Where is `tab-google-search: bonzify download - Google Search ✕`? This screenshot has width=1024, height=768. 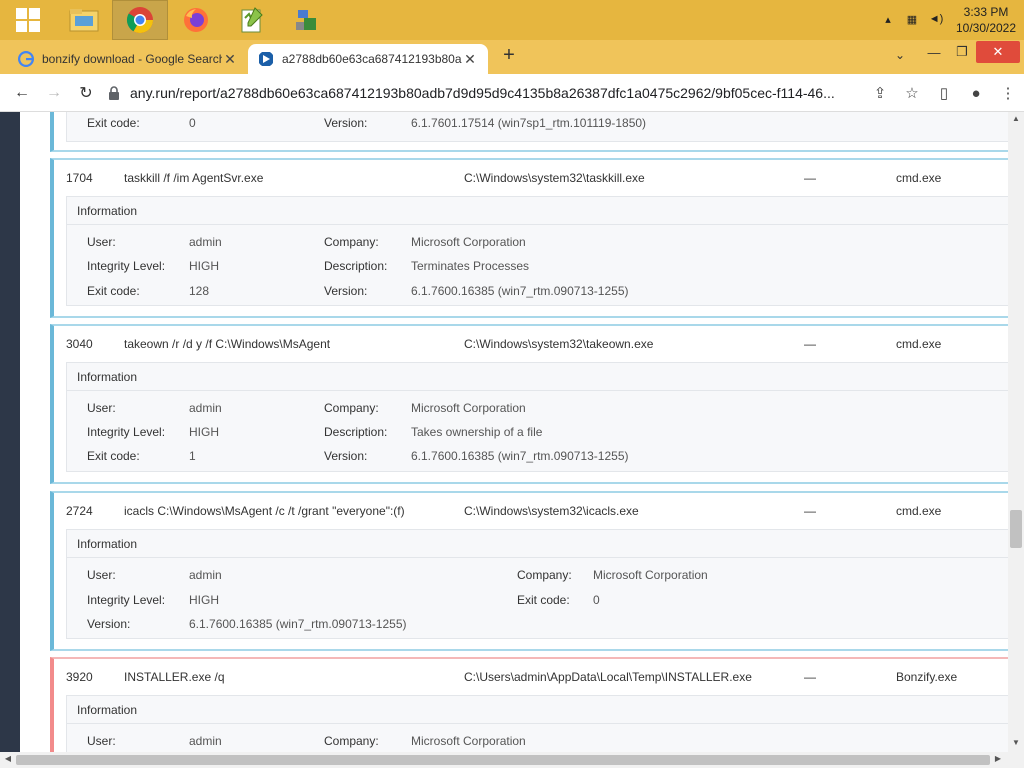 tab-google-search: bonzify download - Google Search ✕ is located at coordinates (128, 59).